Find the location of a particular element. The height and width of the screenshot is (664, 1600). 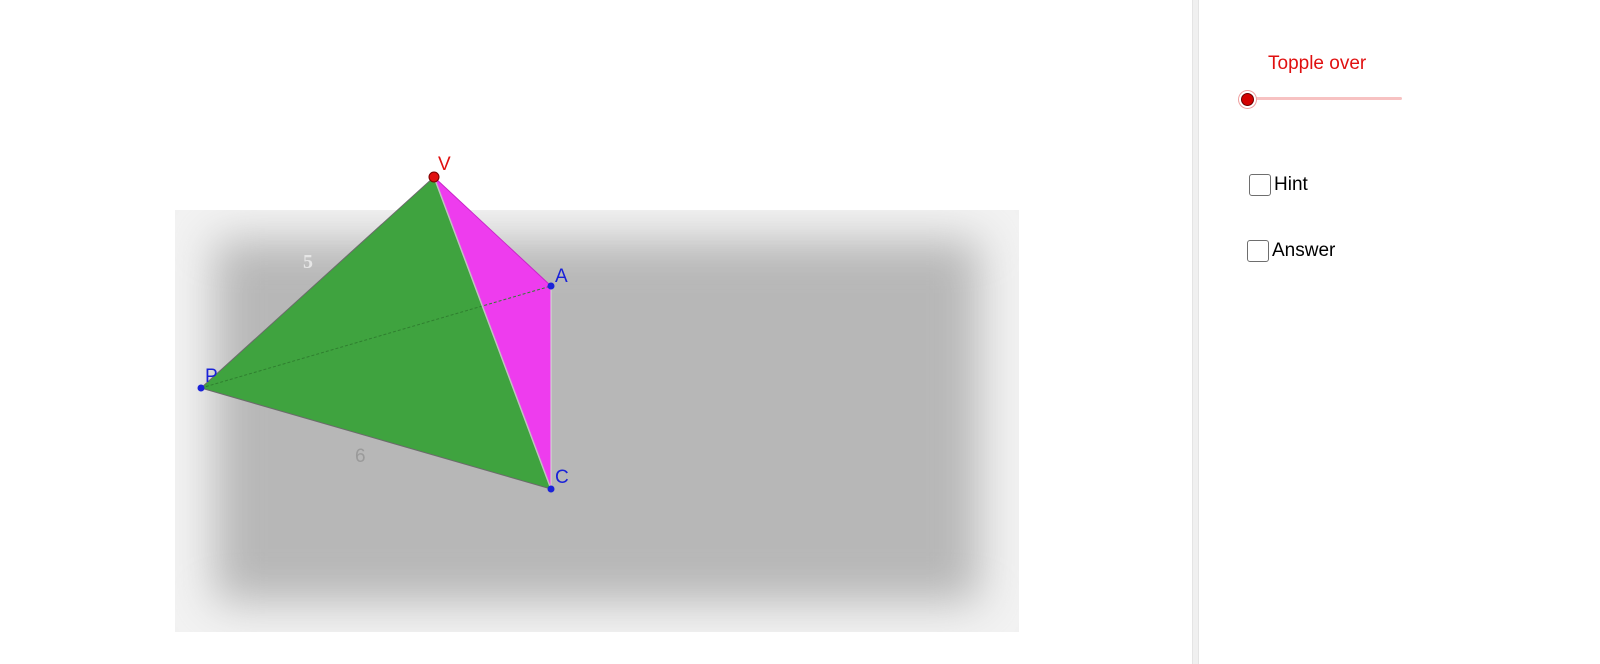

topple-slider-label: Topple over is located at coordinates (1317, 63).